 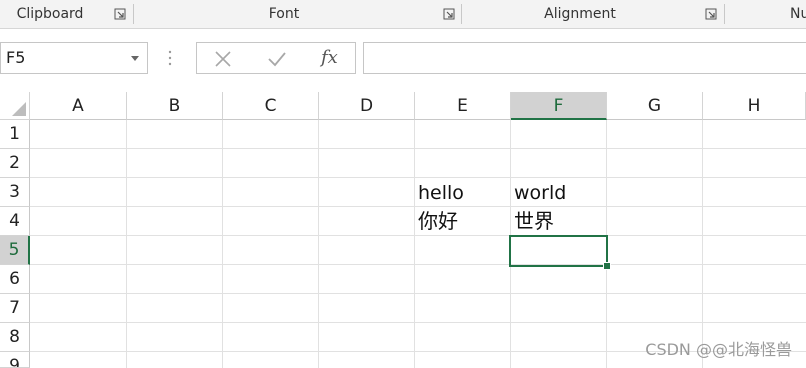 What do you see at coordinates (754, 106) in the screenshot?
I see `column-header-h: H` at bounding box center [754, 106].